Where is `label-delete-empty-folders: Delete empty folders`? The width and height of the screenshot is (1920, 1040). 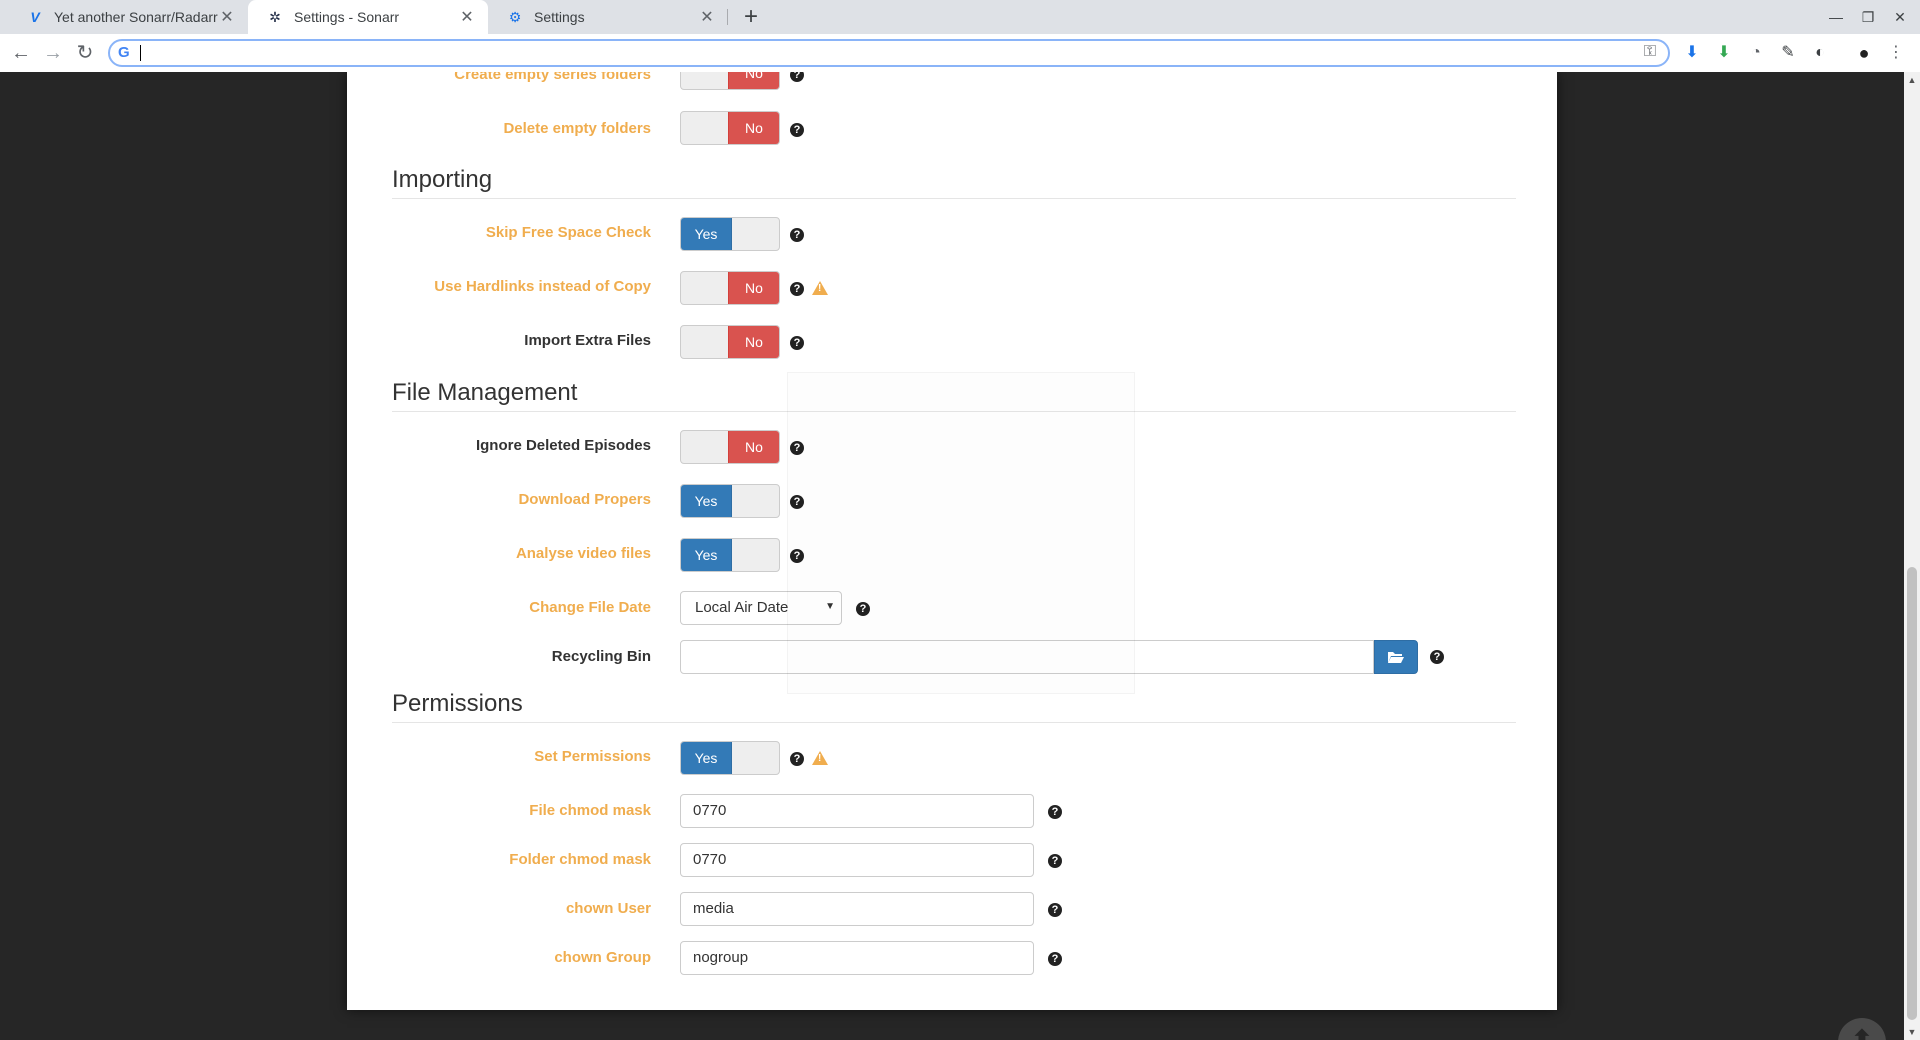
label-delete-empty-folders: Delete empty folders is located at coordinates (577, 128).